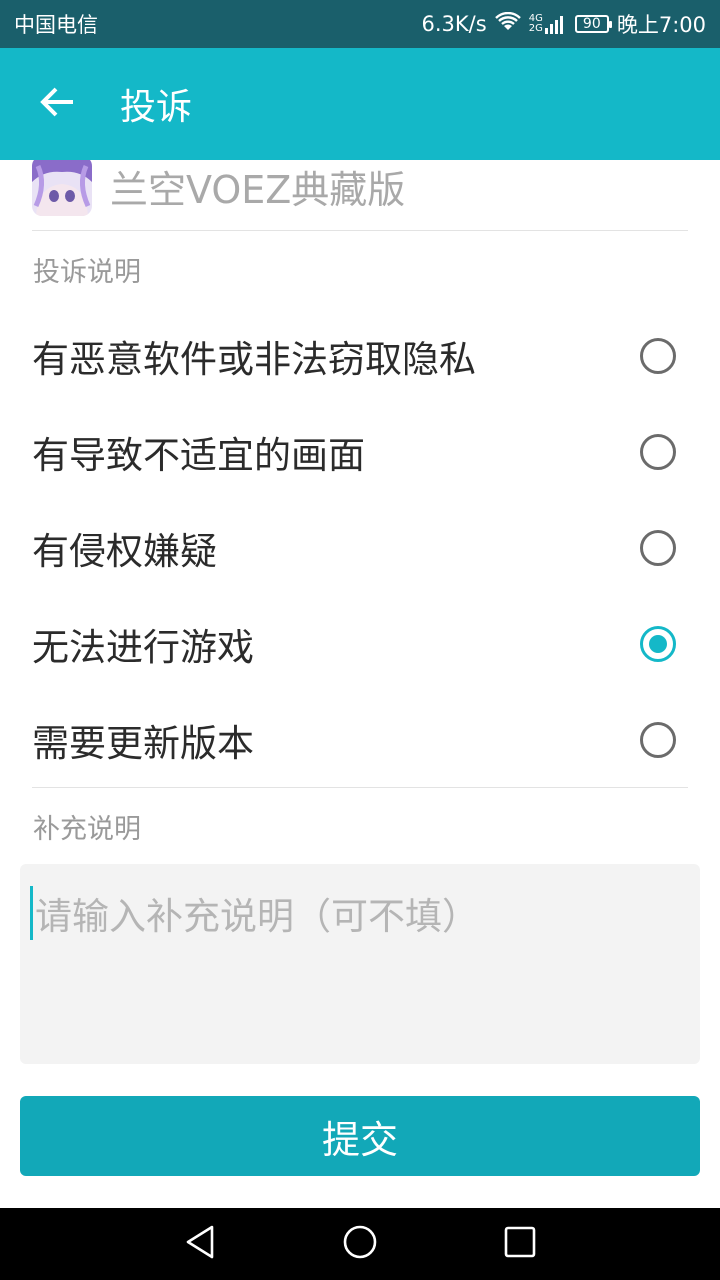  I want to click on supplement-input-container, so click(362, 964).